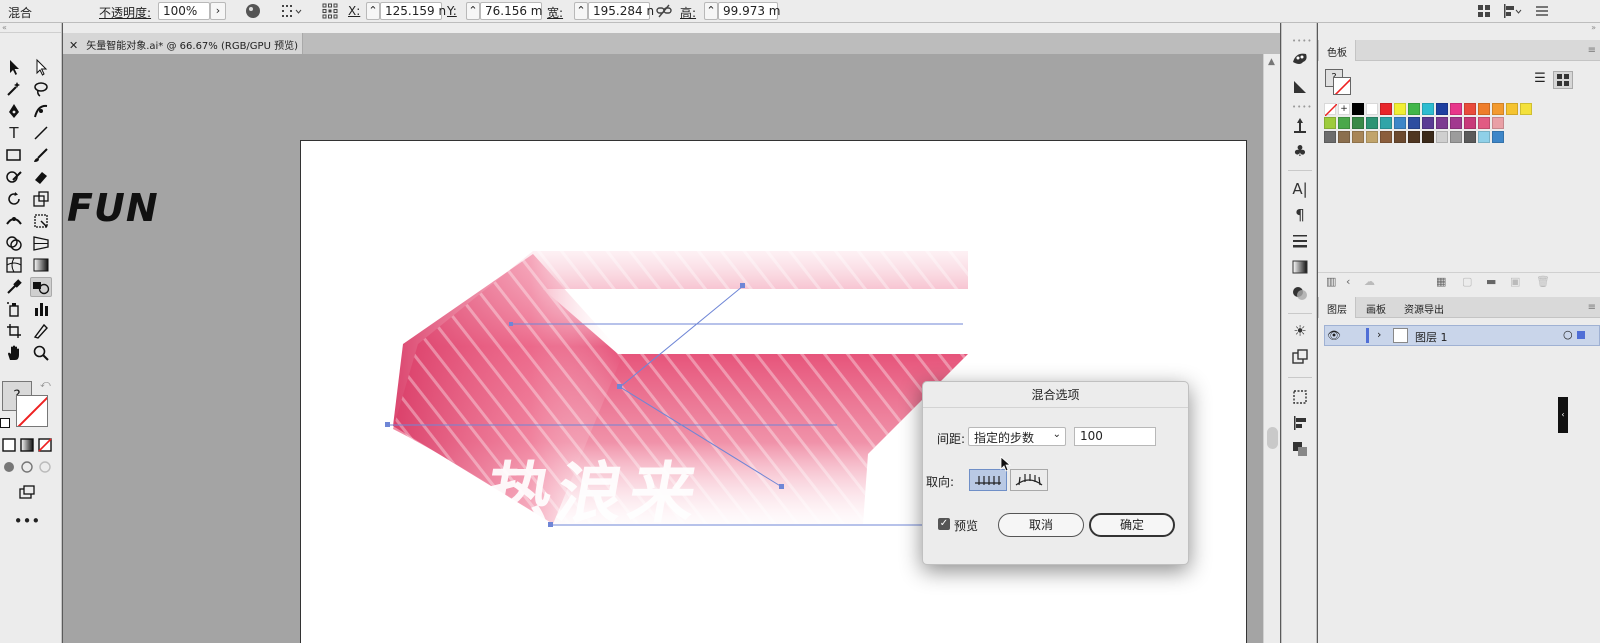 This screenshot has width=1600, height=643. Describe the element at coordinates (45, 384) in the screenshot. I see `swap-fill-stroke-icon: ⤺` at that location.